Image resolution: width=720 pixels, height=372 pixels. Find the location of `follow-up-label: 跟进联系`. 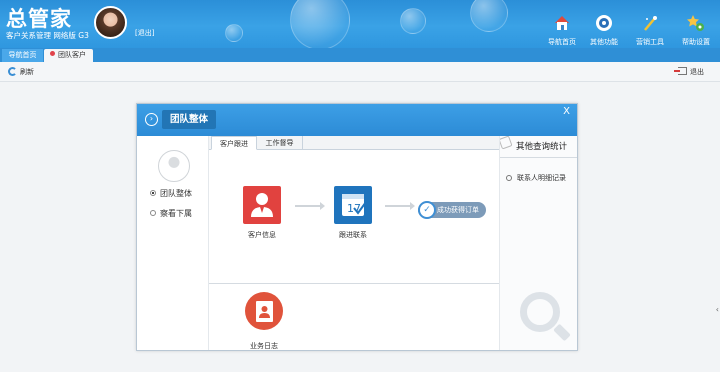

follow-up-label: 跟进联系 is located at coordinates (353, 235).